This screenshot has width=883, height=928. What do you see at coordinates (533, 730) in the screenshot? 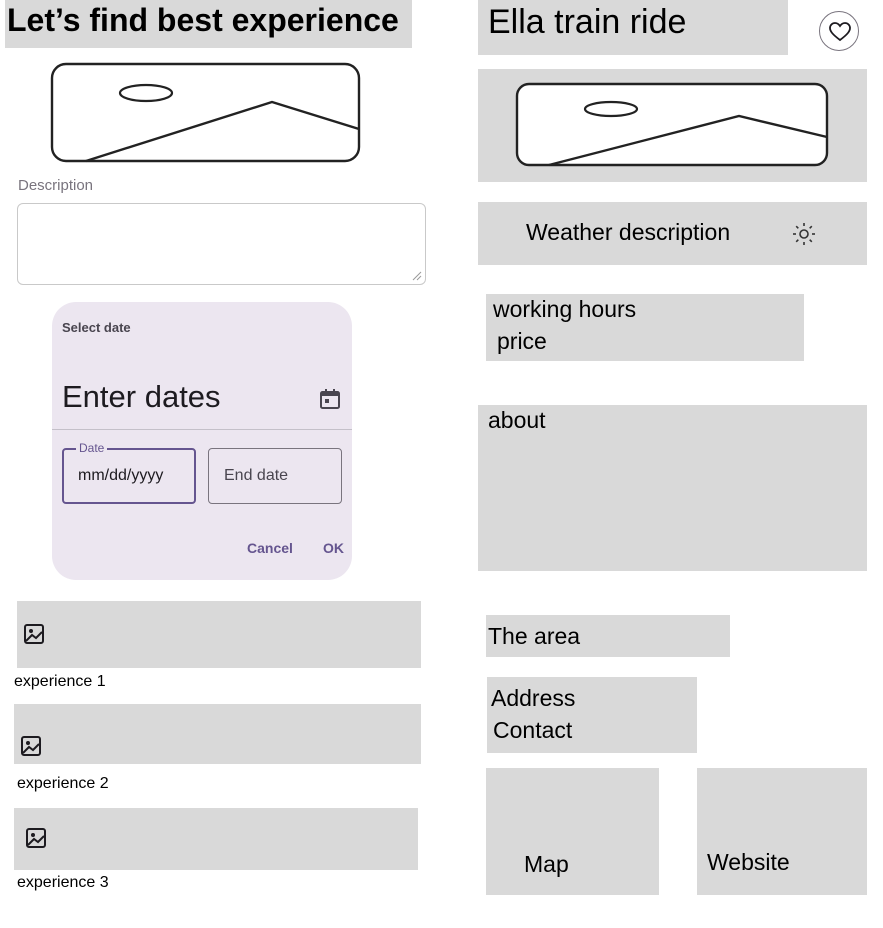
I see `contact-text: Contact` at bounding box center [533, 730].